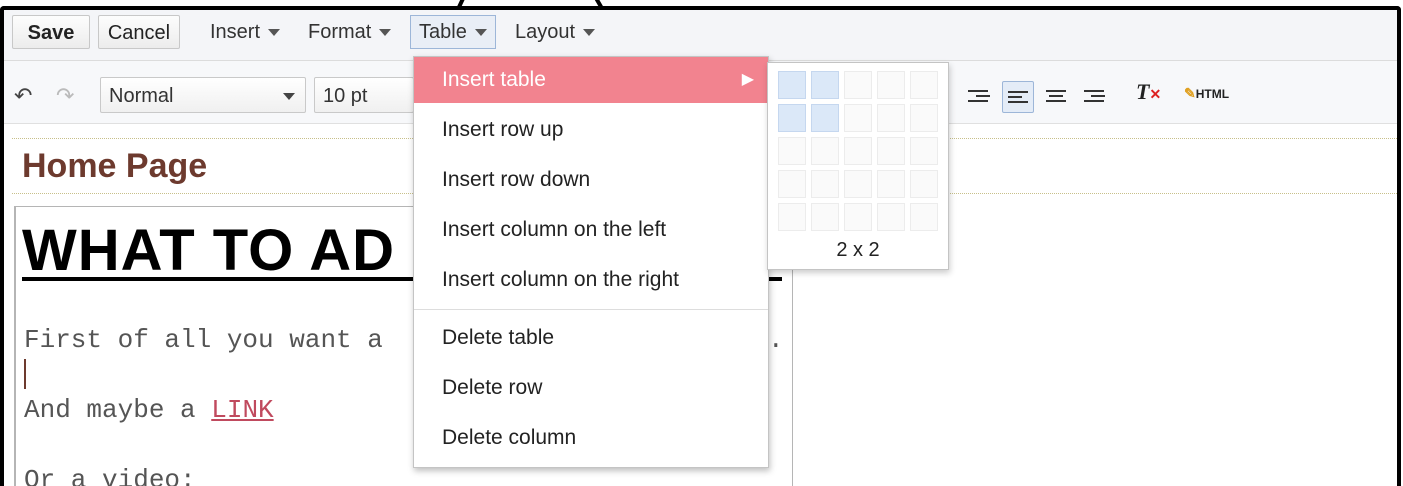 The image size is (1403, 486). What do you see at coordinates (203, 95) in the screenshot?
I see `paragraph-style-select: Normal` at bounding box center [203, 95].